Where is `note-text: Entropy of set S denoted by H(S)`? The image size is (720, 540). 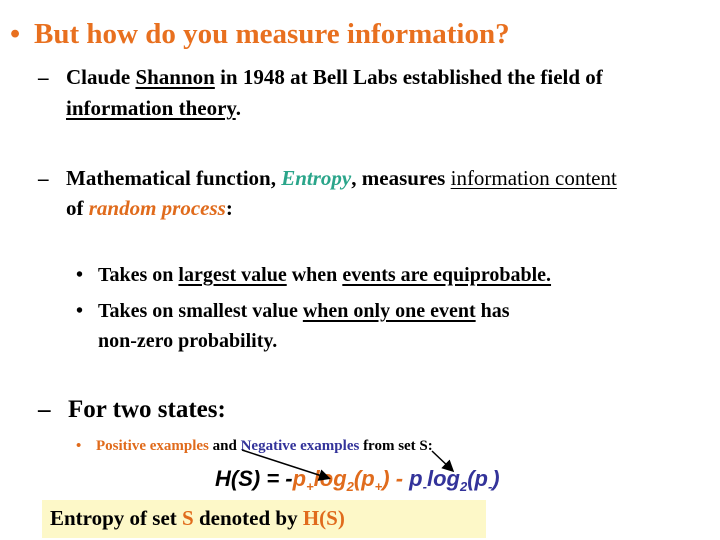
note-text: Entropy of set S denoted by H(S) is located at coordinates (197, 518).